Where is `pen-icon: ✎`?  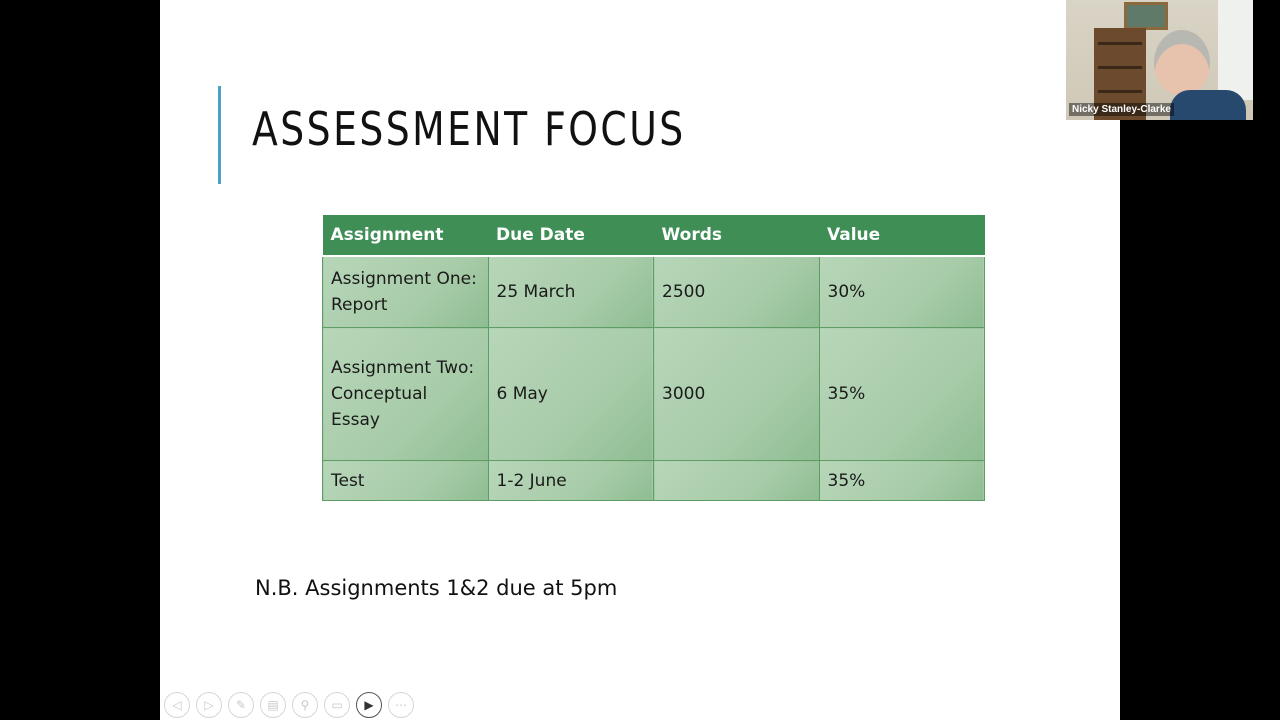
pen-icon: ✎ is located at coordinates (241, 705).